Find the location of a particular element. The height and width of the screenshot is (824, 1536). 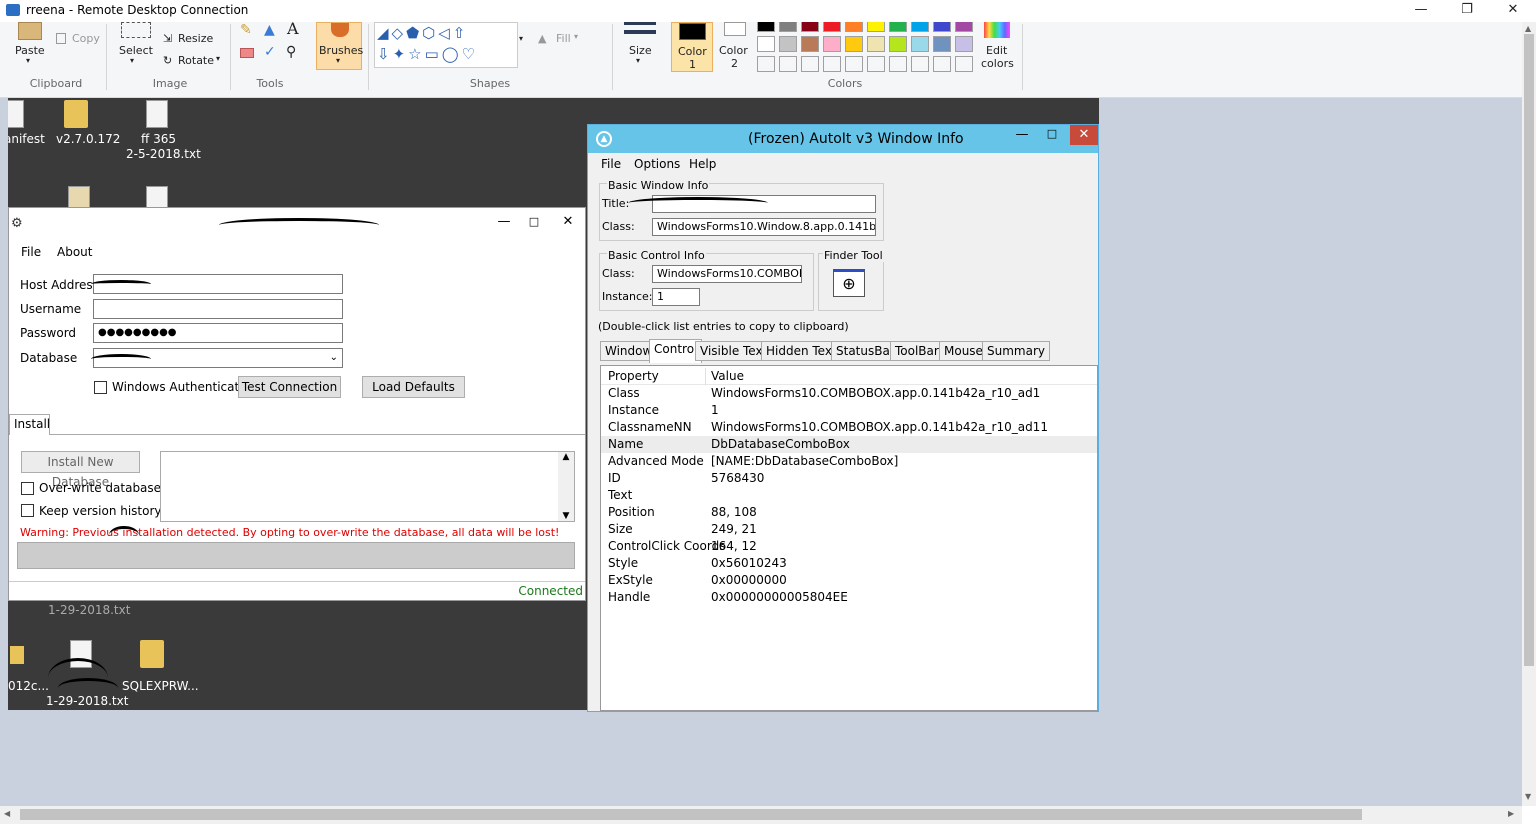

tab-toolbar: ToolBar is located at coordinates (917, 351).